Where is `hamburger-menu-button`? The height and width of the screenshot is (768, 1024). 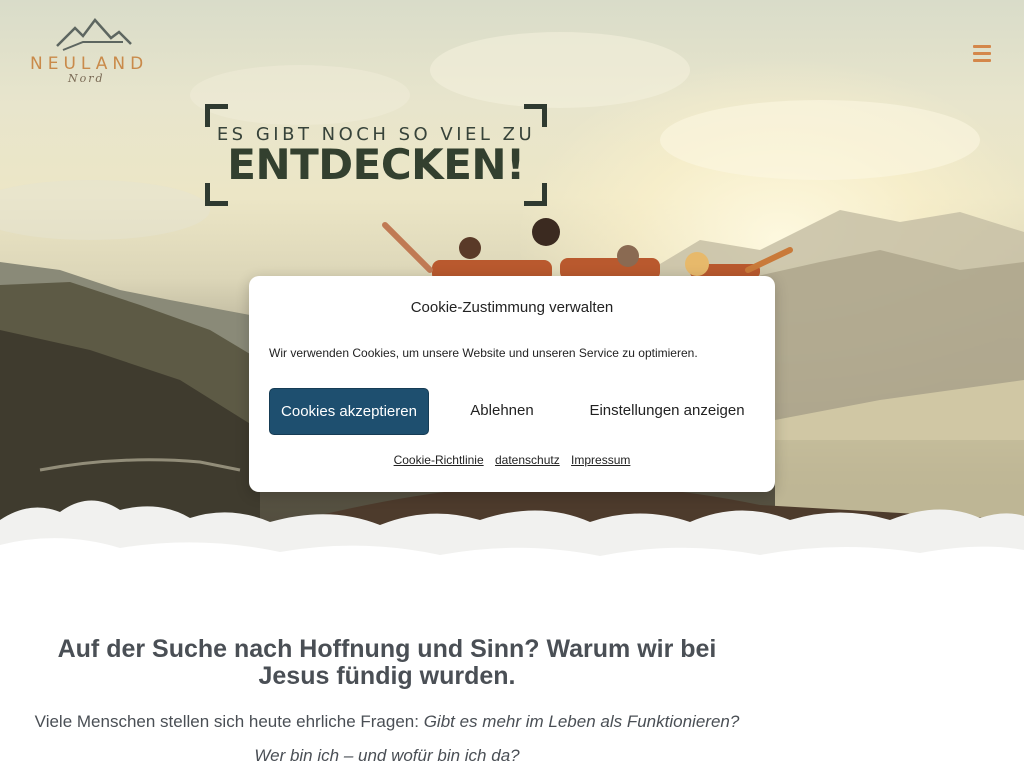
hamburger-menu-button is located at coordinates (982, 54).